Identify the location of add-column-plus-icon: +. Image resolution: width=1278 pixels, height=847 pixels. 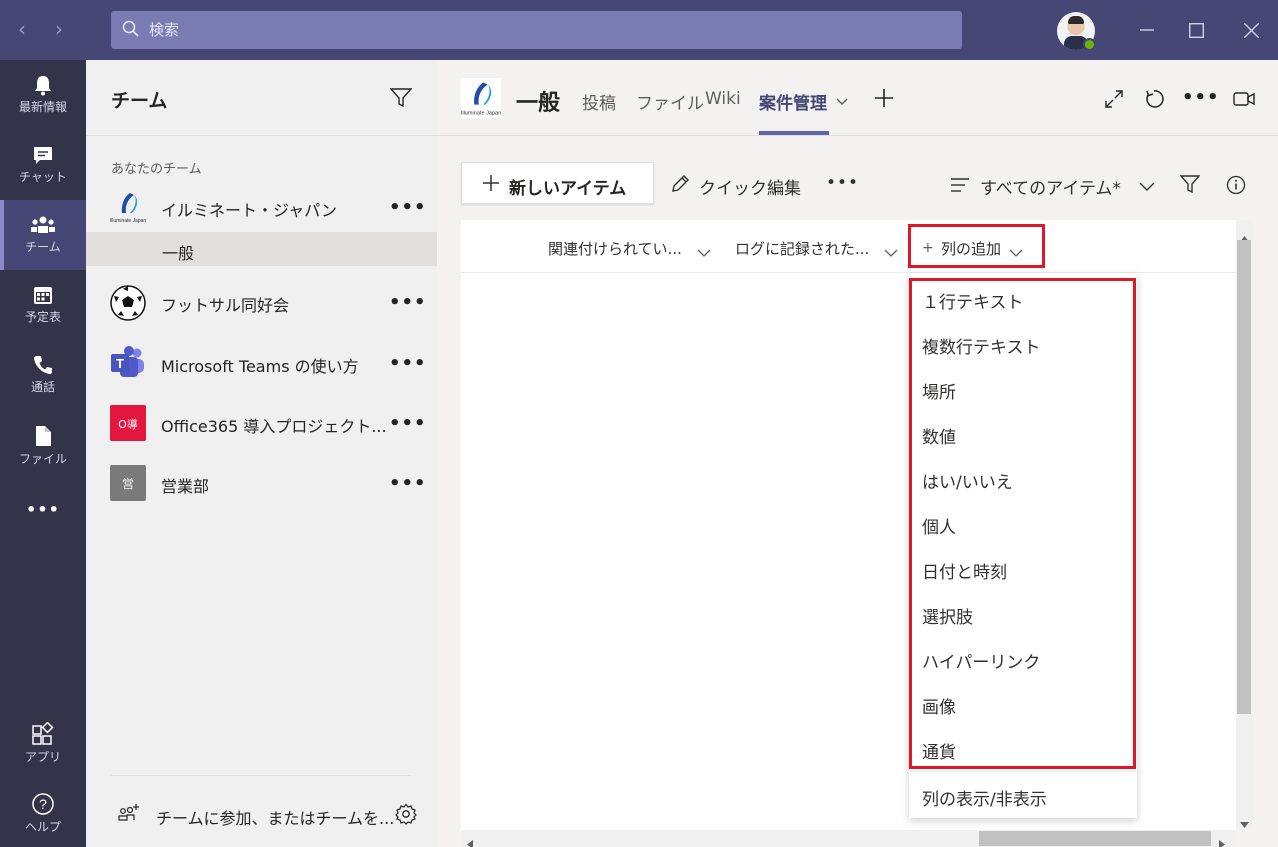
(928, 248).